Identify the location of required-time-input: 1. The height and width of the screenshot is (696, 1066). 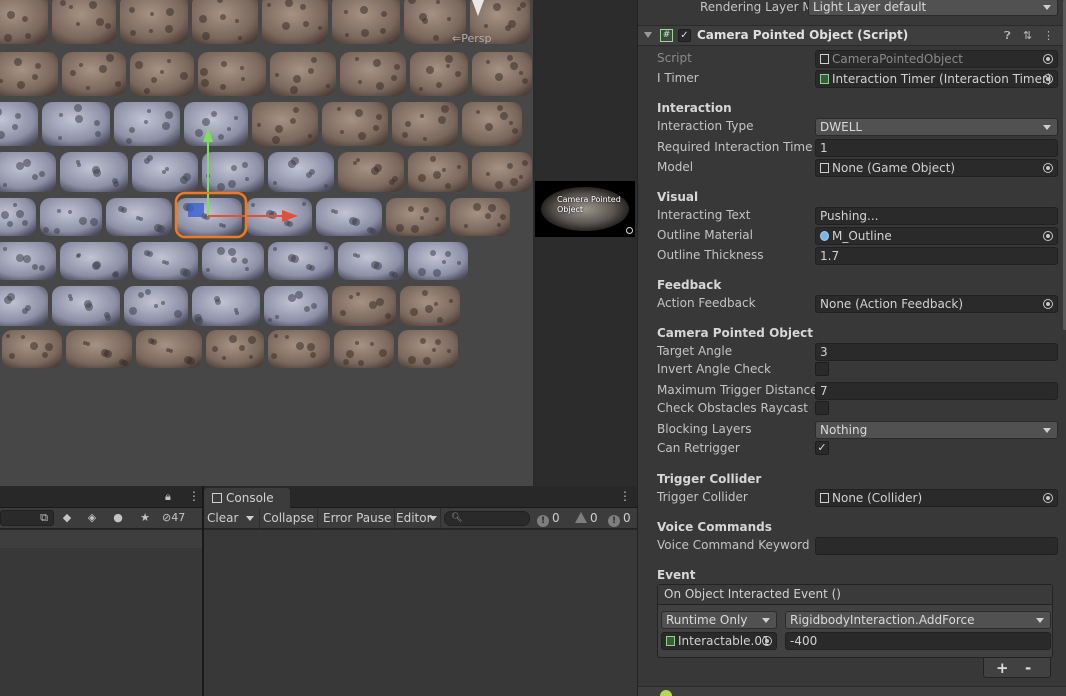
(936, 148).